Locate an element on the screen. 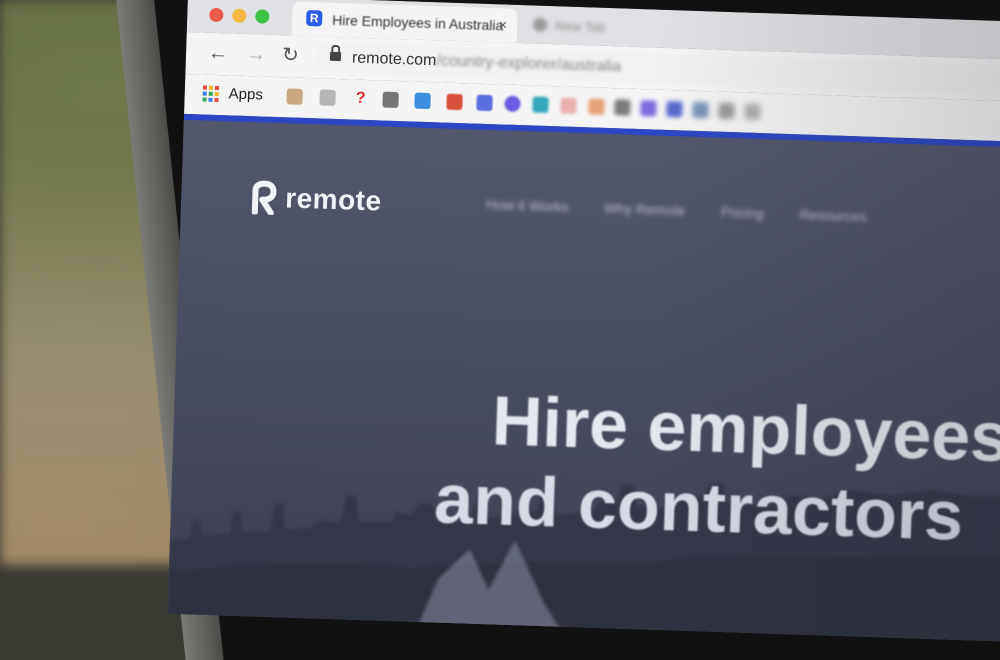  bookmark-3-icon: ? is located at coordinates (360, 99).